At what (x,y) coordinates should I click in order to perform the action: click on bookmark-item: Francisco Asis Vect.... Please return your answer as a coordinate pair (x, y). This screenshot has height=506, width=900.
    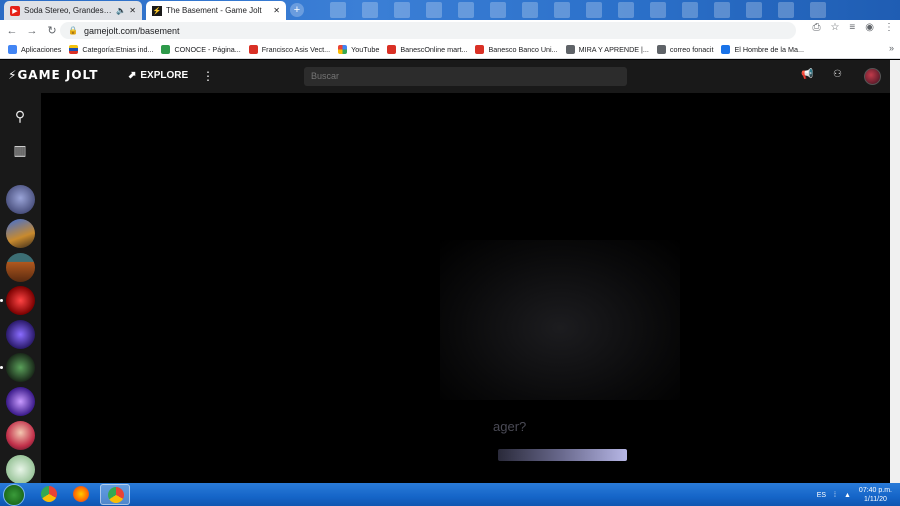
    Looking at the image, I should click on (289, 49).